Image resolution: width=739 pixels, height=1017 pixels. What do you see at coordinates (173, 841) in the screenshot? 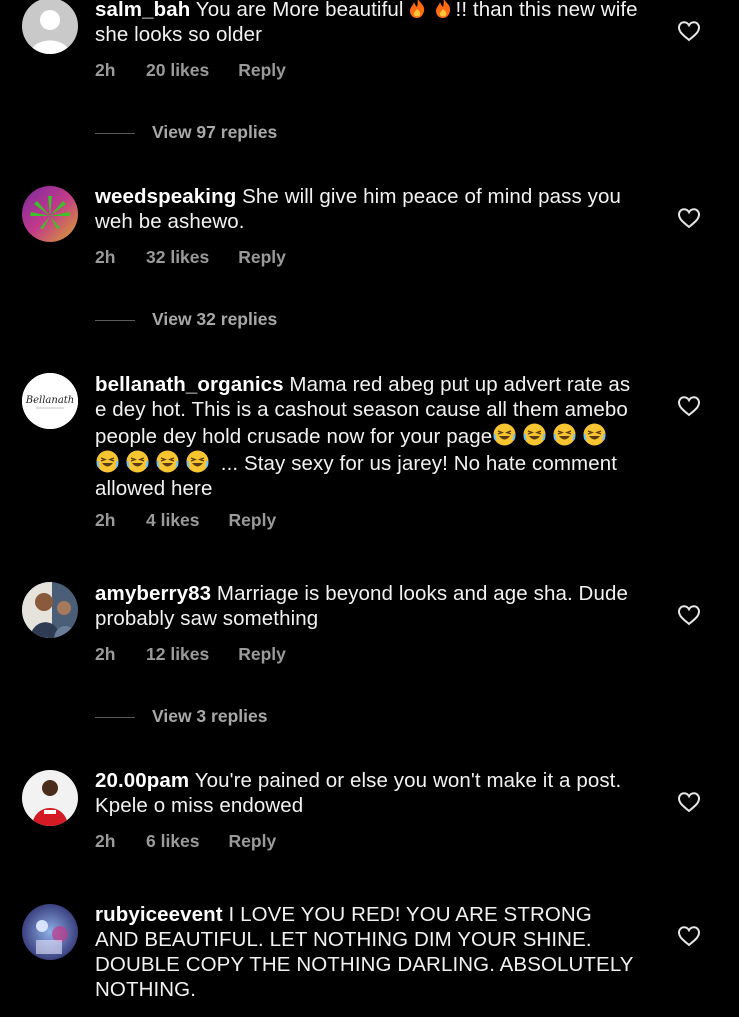
I see `likes-count: 6 likes` at bounding box center [173, 841].